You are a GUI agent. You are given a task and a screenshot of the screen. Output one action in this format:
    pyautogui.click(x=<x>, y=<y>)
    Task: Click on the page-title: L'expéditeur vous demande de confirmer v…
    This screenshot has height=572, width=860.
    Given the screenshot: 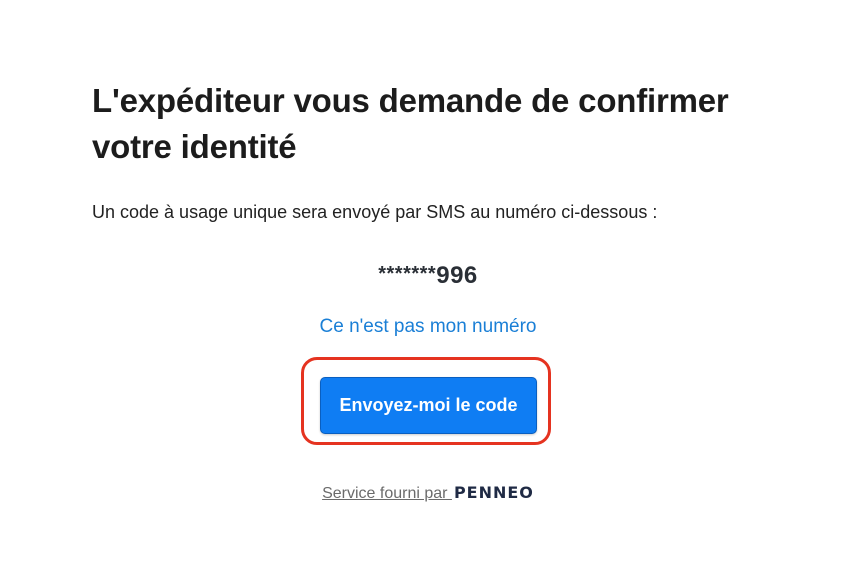 What is the action you would take?
    pyautogui.click(x=410, y=123)
    